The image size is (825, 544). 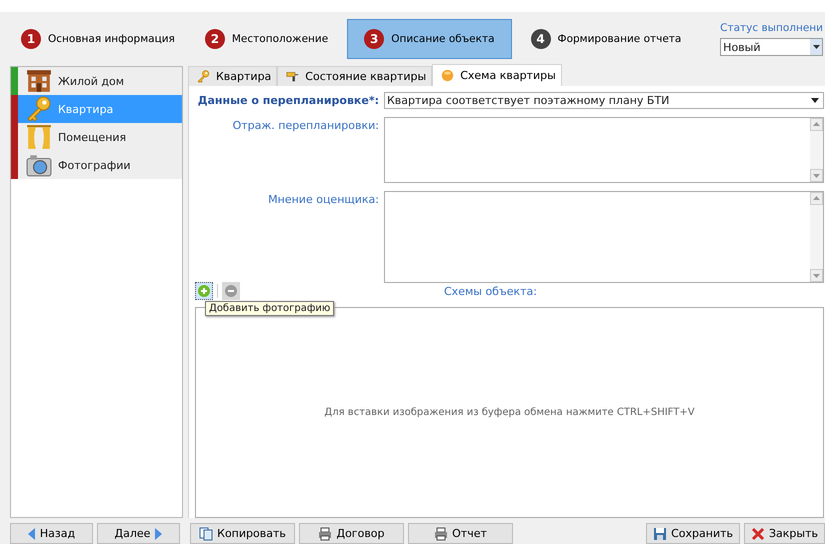 What do you see at coordinates (287, 101) in the screenshot?
I see `field-label: Данные о перепланировке*:` at bounding box center [287, 101].